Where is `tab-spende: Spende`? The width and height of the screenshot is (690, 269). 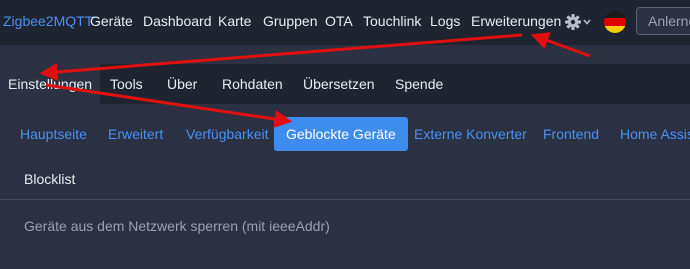 tab-spende: Spende is located at coordinates (419, 84).